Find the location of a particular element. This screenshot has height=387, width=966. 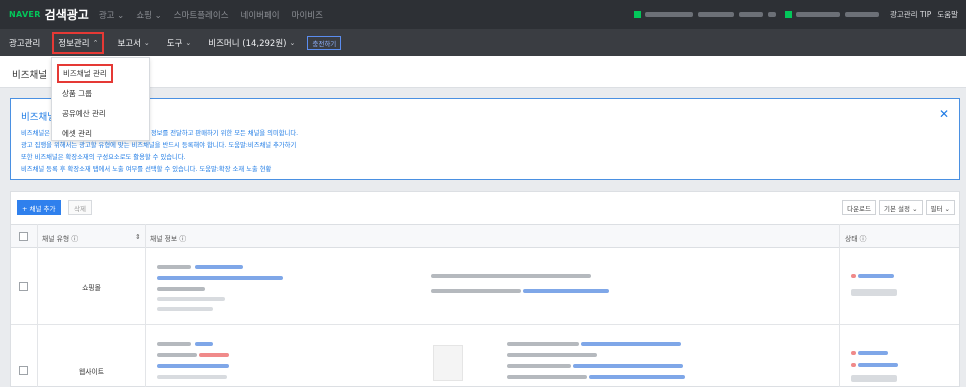

nav-ad-manage: 광고관리 is located at coordinates (24, 43).